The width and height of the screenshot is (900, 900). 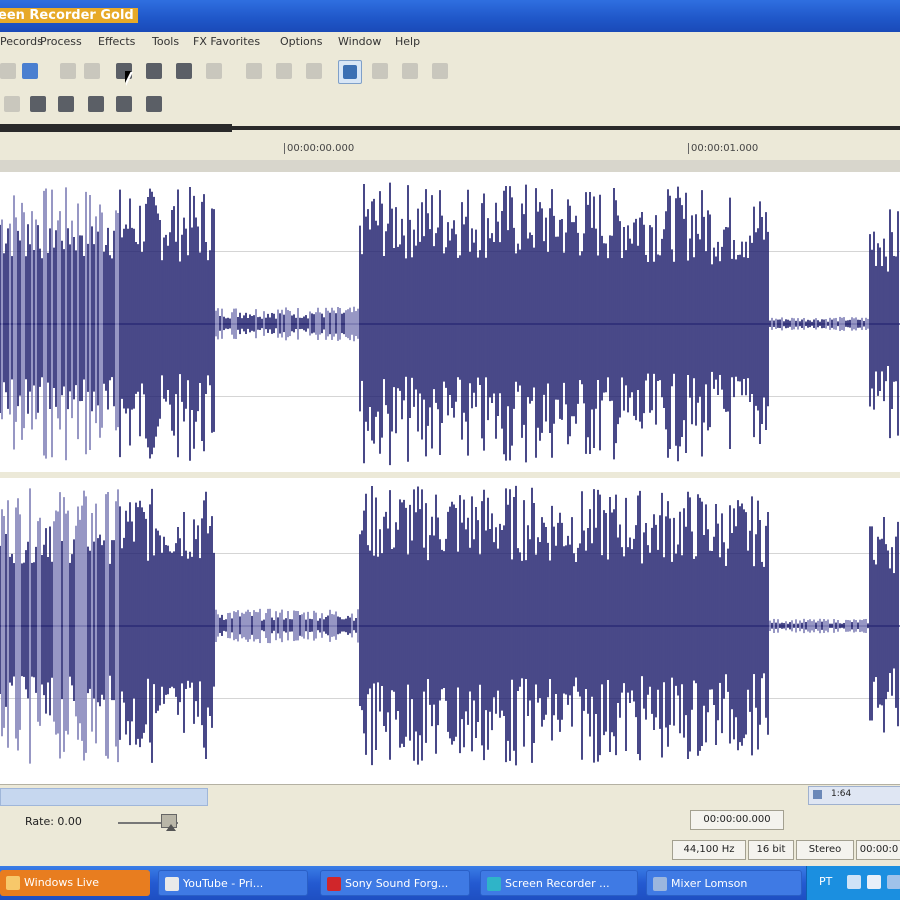 What do you see at coordinates (38, 104) in the screenshot?
I see `stop-icon` at bounding box center [38, 104].